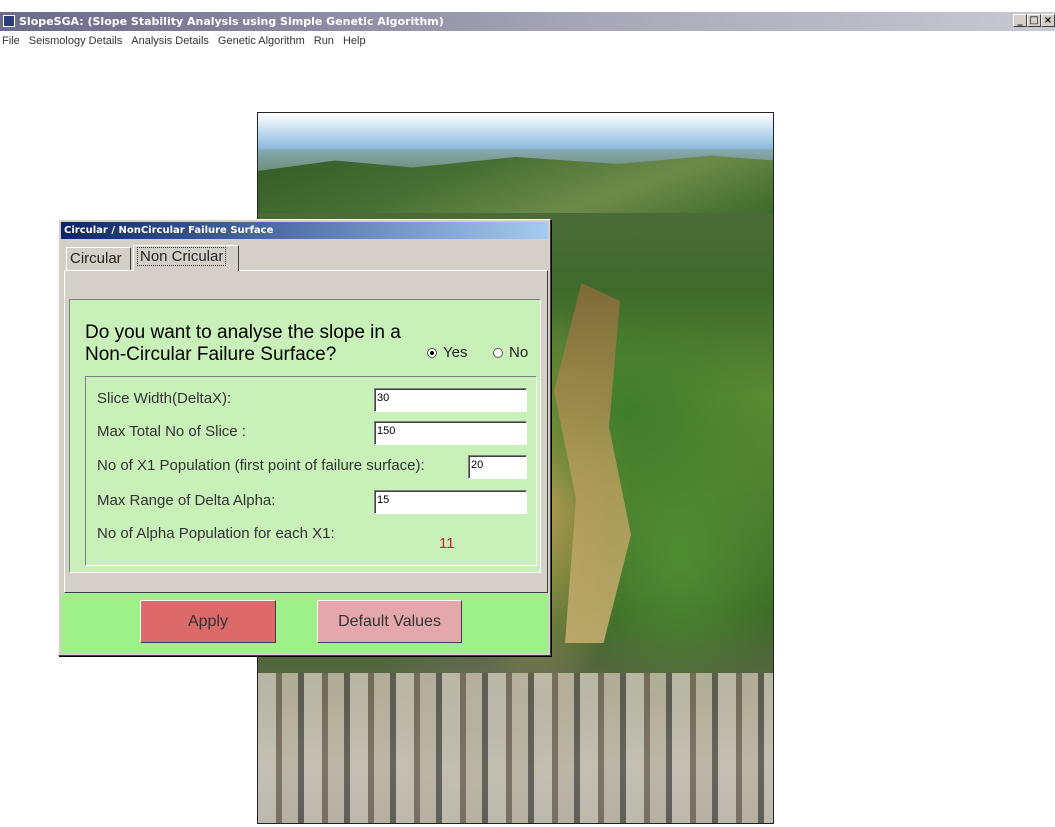 The height and width of the screenshot is (827, 1055). What do you see at coordinates (164, 398) in the screenshot?
I see `slice-width-label: Slice Width(DeltaX):` at bounding box center [164, 398].